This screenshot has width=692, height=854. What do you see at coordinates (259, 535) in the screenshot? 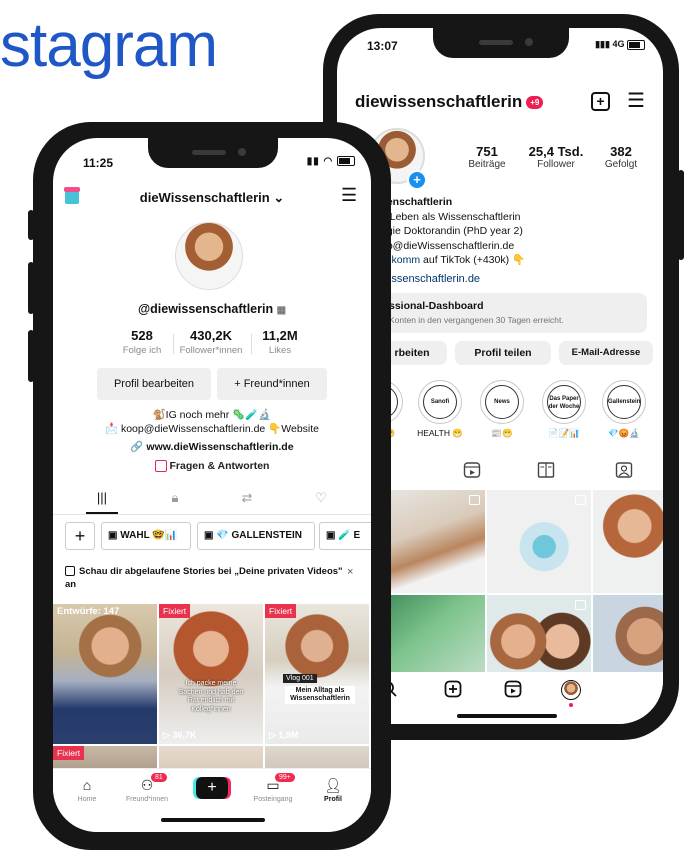
I see `tt-playlist-label: 💎 GALLENSTEIN` at bounding box center [259, 535].